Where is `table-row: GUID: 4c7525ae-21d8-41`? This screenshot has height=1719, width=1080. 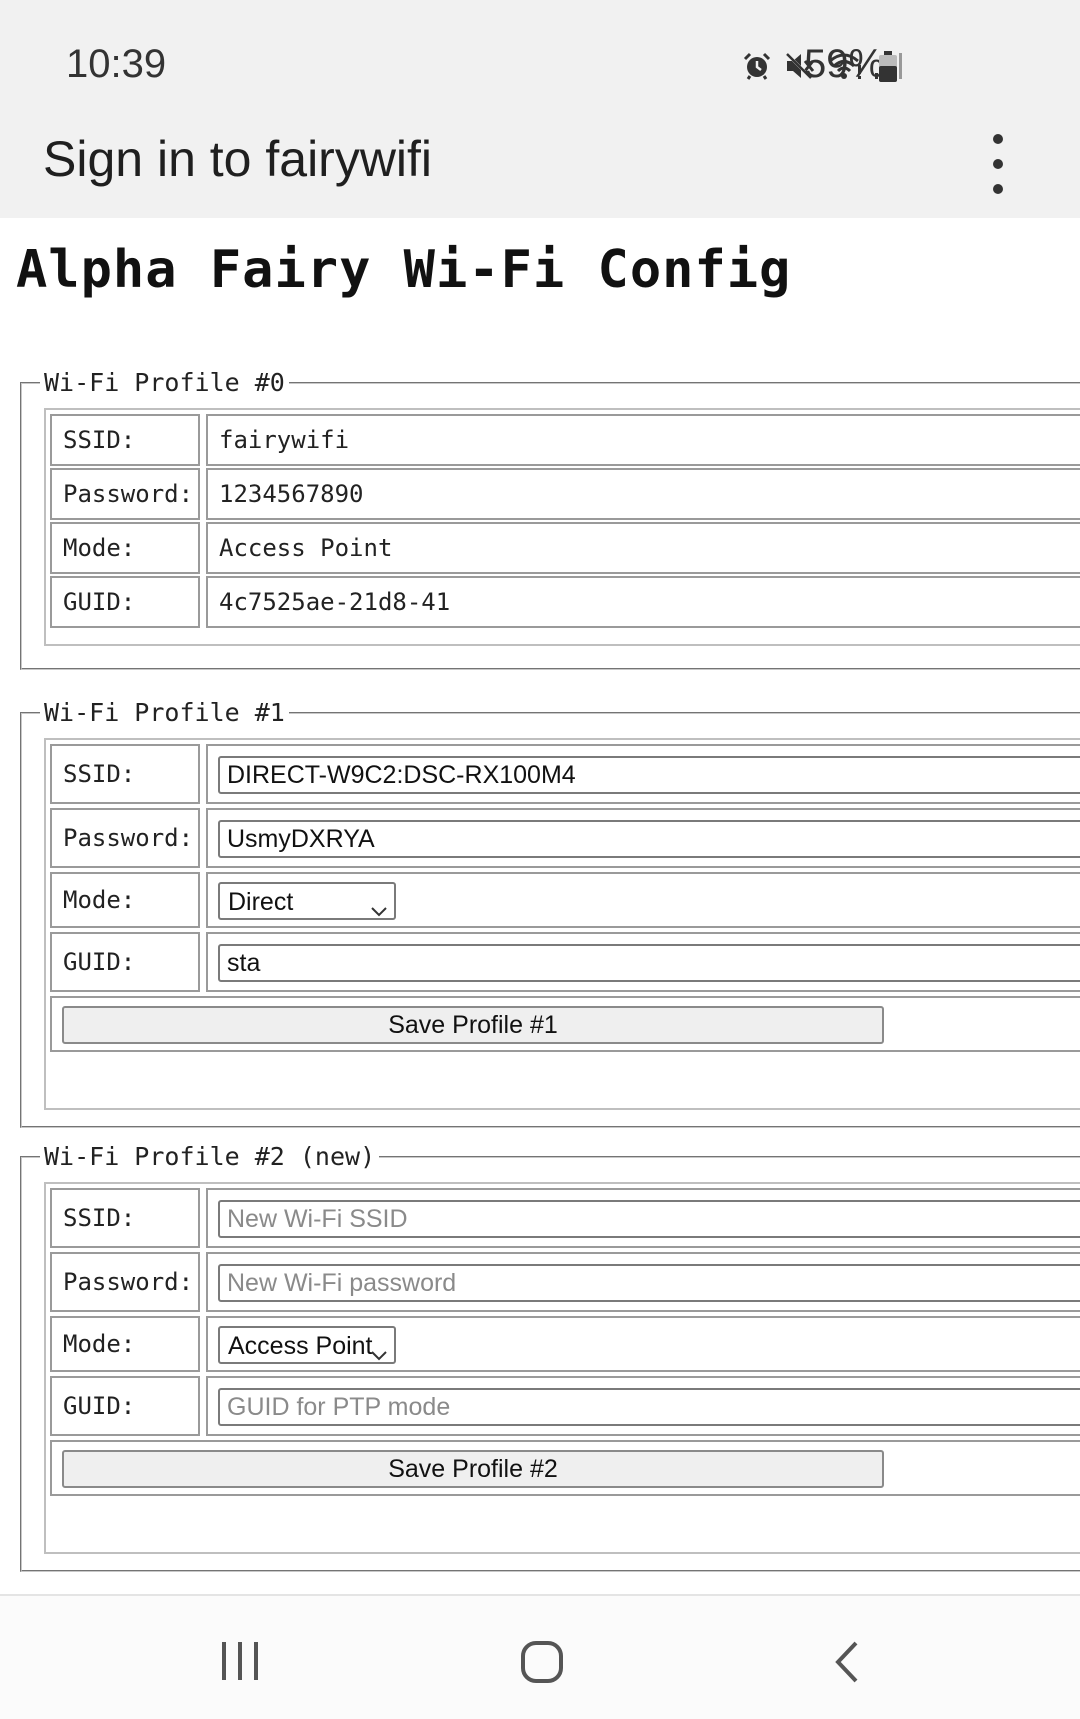
table-row: GUID: 4c7525ae-21d8-41 is located at coordinates (565, 602).